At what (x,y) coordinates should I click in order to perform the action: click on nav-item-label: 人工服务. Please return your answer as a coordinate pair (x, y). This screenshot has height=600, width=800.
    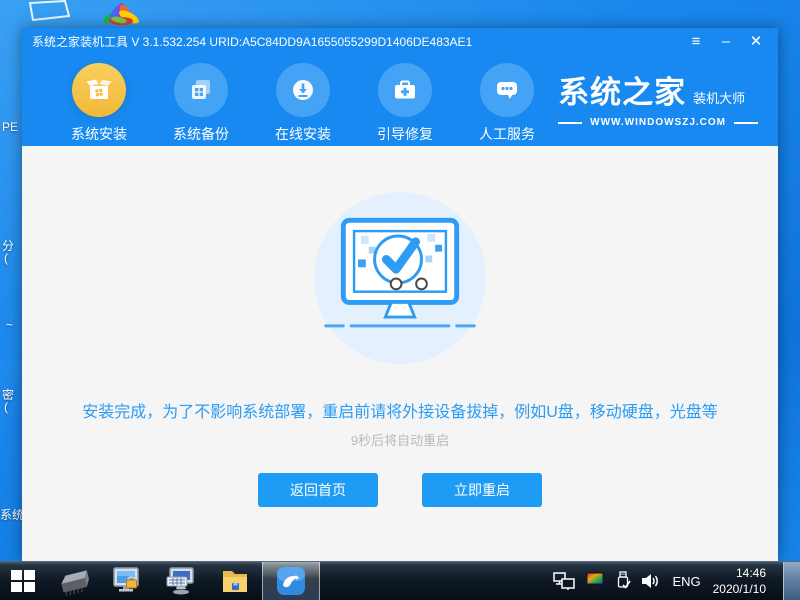
    Looking at the image, I should click on (507, 134).